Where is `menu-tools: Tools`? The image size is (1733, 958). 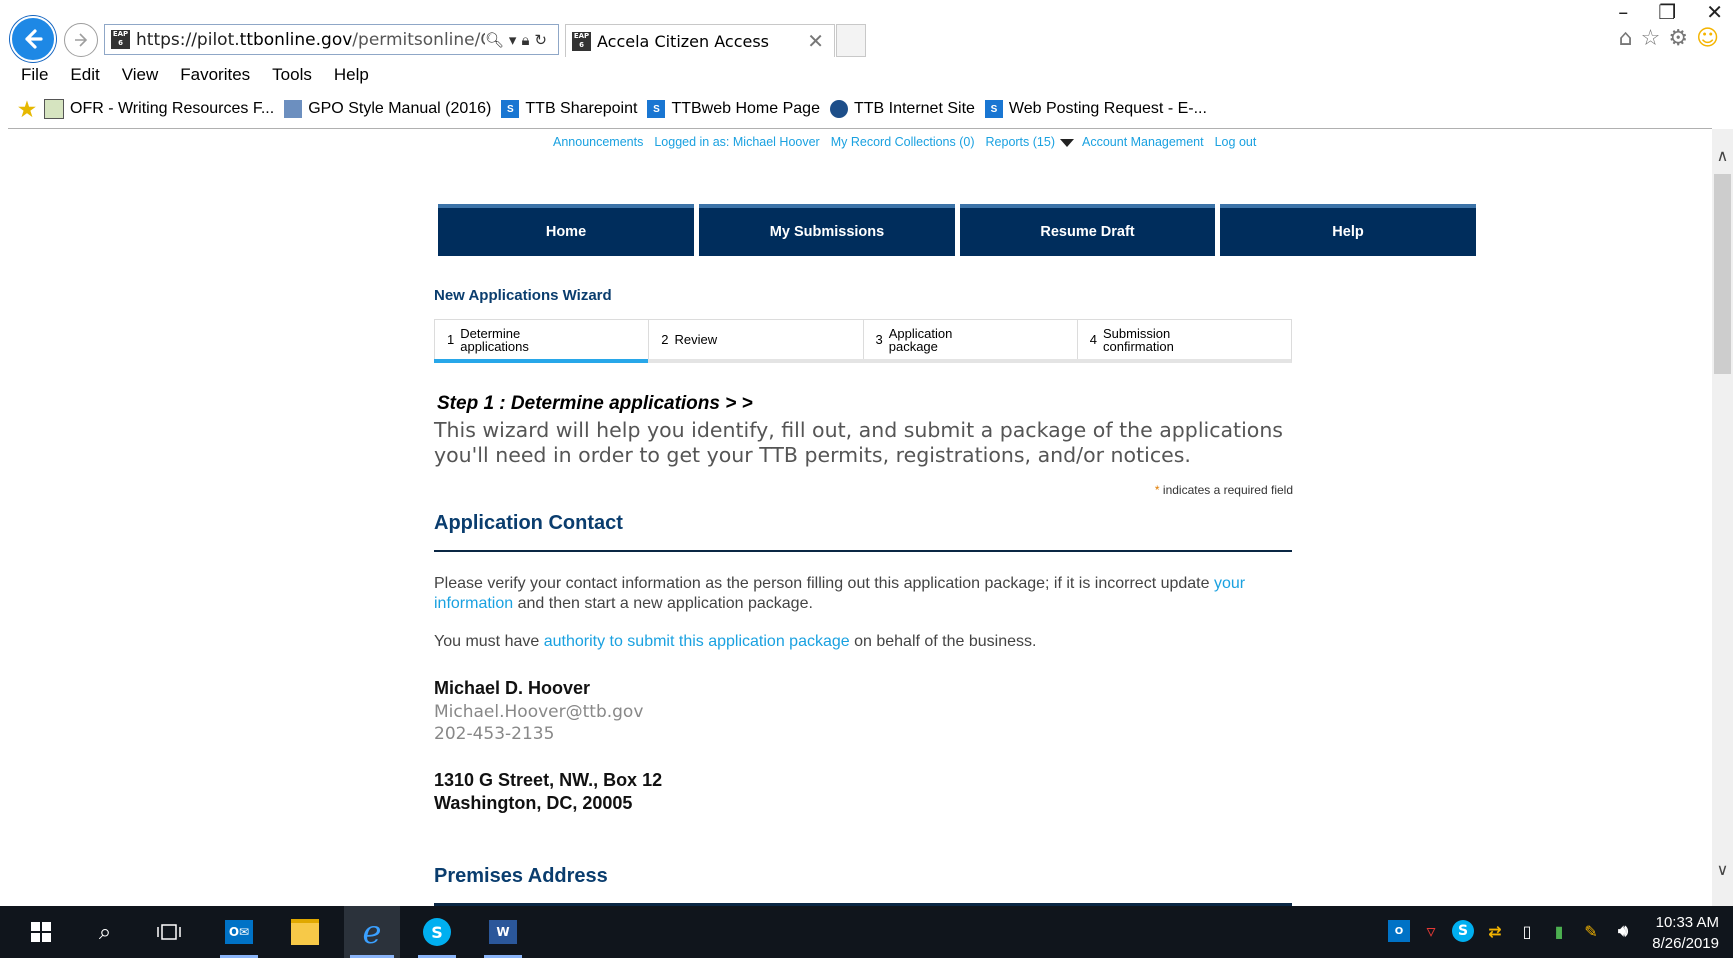
menu-tools: Tools is located at coordinates (292, 75).